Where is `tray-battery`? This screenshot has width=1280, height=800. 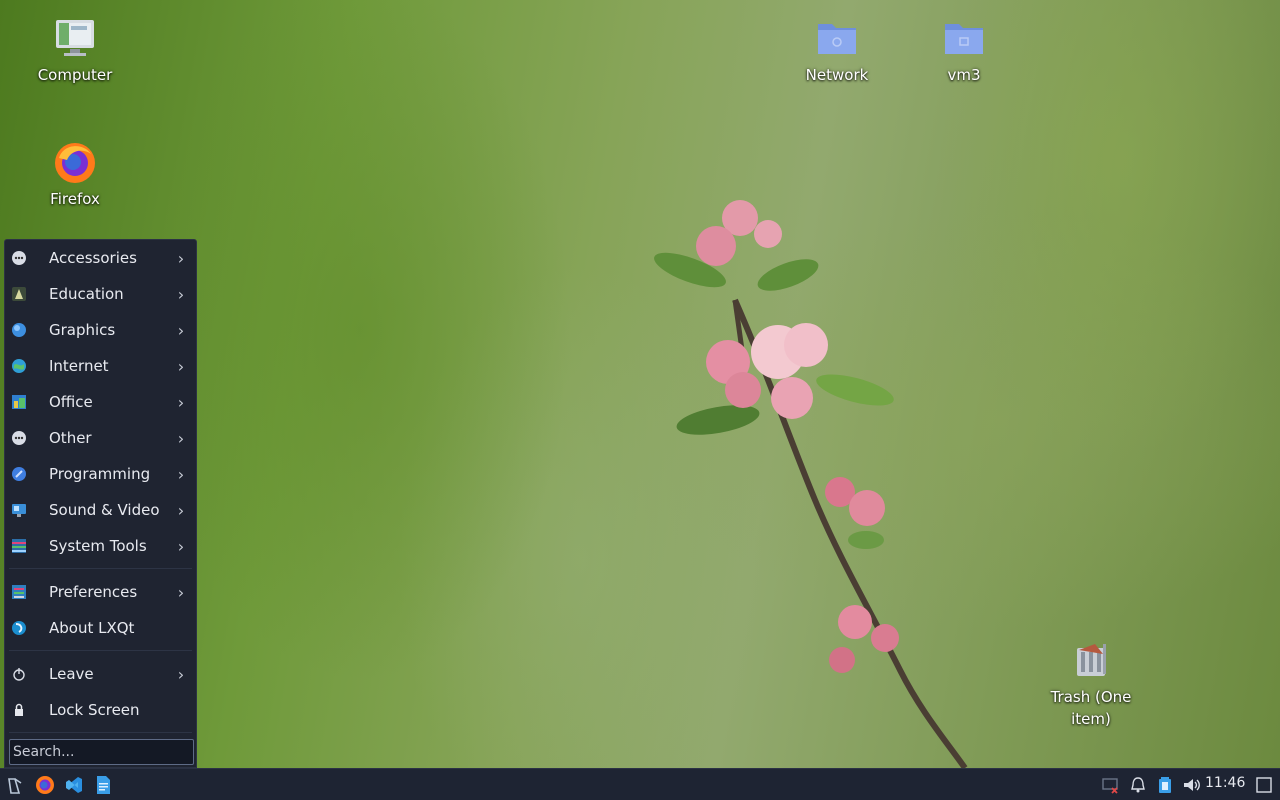
tray-battery is located at coordinates (1165, 785).